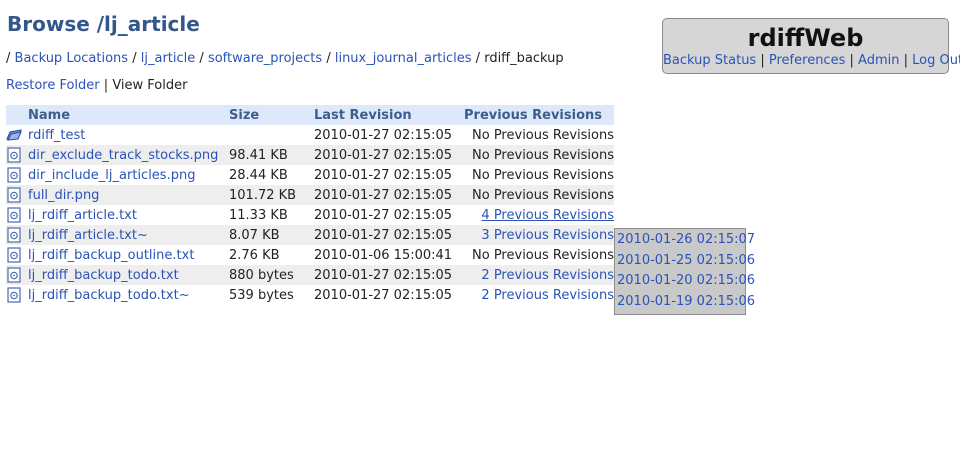 The image size is (960, 469). What do you see at coordinates (111, 255) in the screenshot?
I see `file-name-link: lj_rdiff_backup_outline.txt` at bounding box center [111, 255].